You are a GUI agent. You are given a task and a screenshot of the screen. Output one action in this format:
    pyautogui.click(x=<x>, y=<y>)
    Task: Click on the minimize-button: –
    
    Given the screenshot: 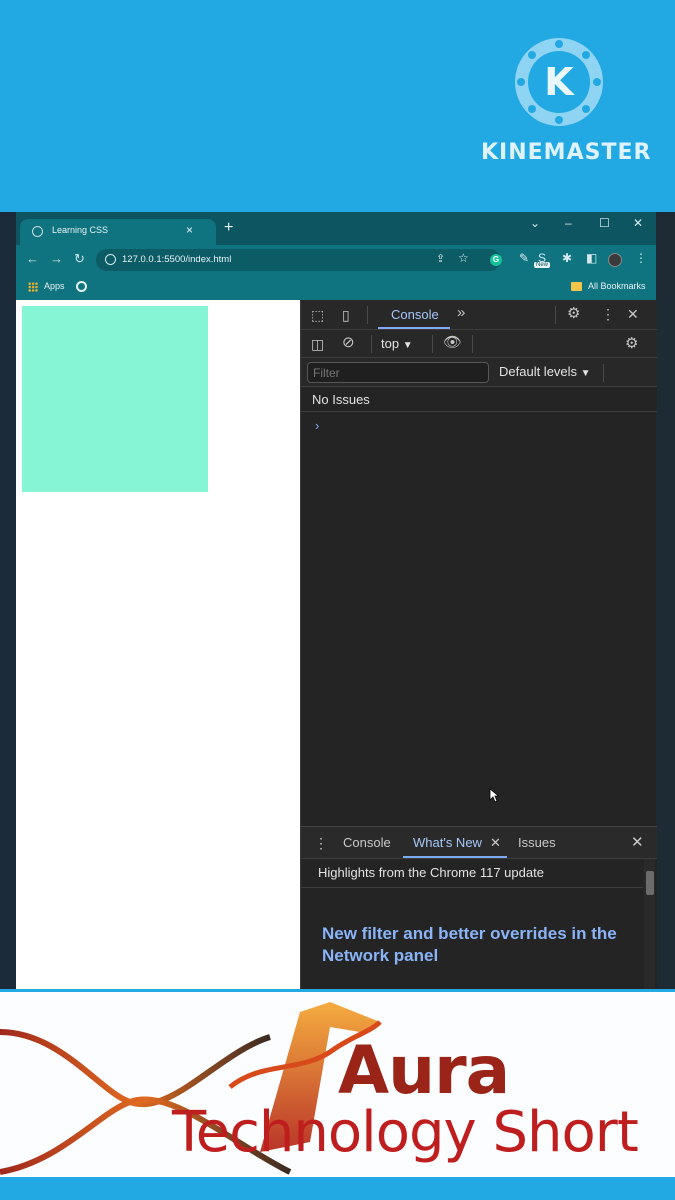 What is the action you would take?
    pyautogui.click(x=568, y=223)
    